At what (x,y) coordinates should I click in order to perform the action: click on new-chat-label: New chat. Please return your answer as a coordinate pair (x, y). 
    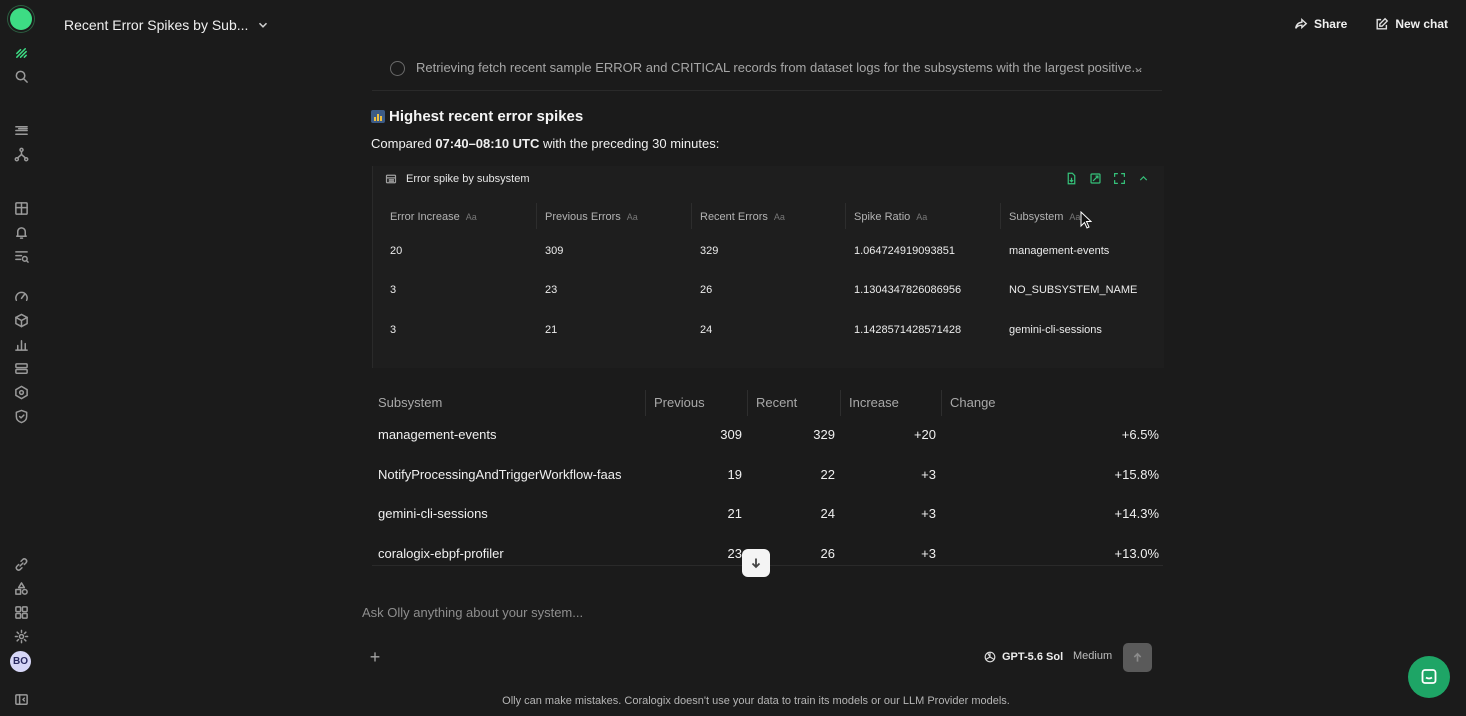
    Looking at the image, I should click on (1421, 24).